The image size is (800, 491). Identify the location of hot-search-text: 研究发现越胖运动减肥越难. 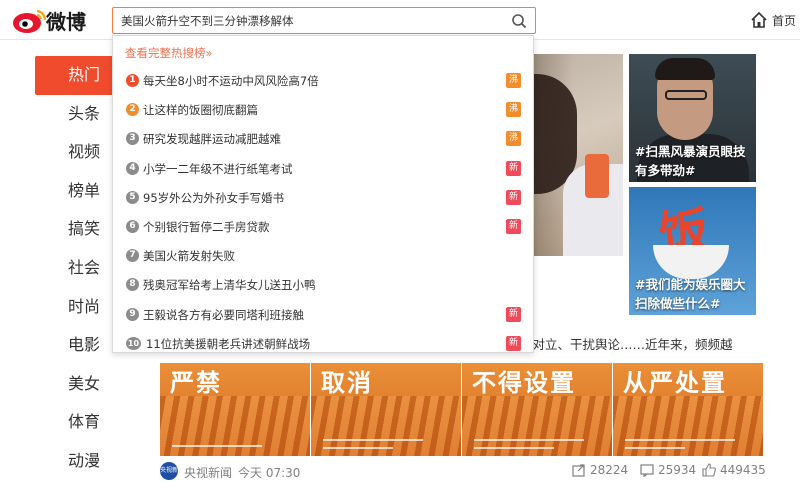
(212, 139).